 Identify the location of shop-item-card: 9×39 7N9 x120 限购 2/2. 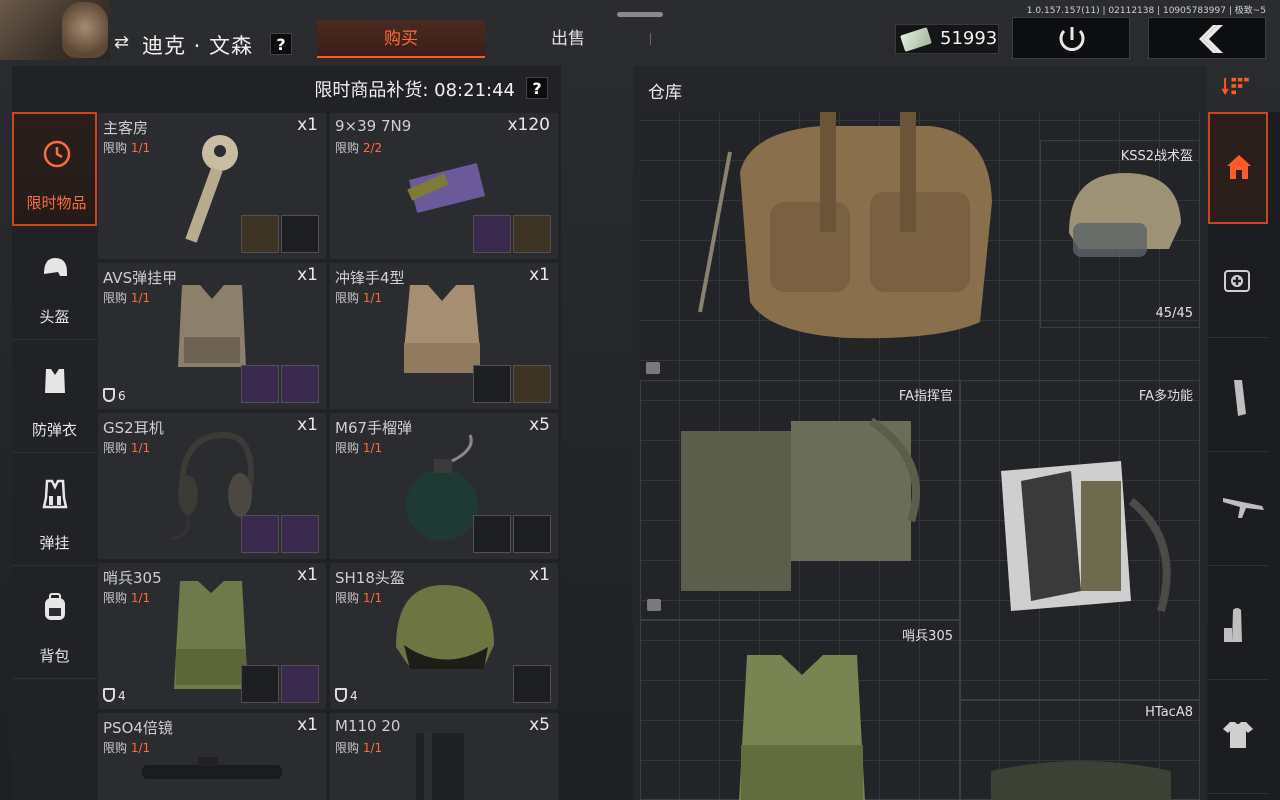
(444, 186).